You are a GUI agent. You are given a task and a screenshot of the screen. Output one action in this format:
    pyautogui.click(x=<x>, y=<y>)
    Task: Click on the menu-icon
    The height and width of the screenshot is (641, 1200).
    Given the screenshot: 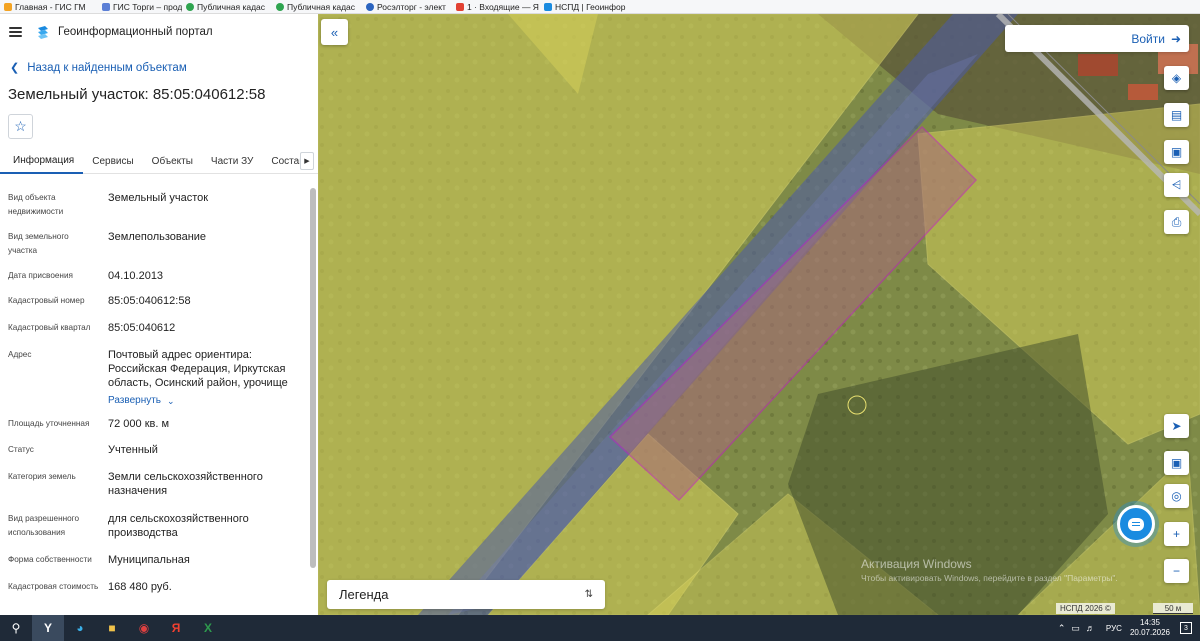 What is the action you would take?
    pyautogui.click(x=15, y=32)
    